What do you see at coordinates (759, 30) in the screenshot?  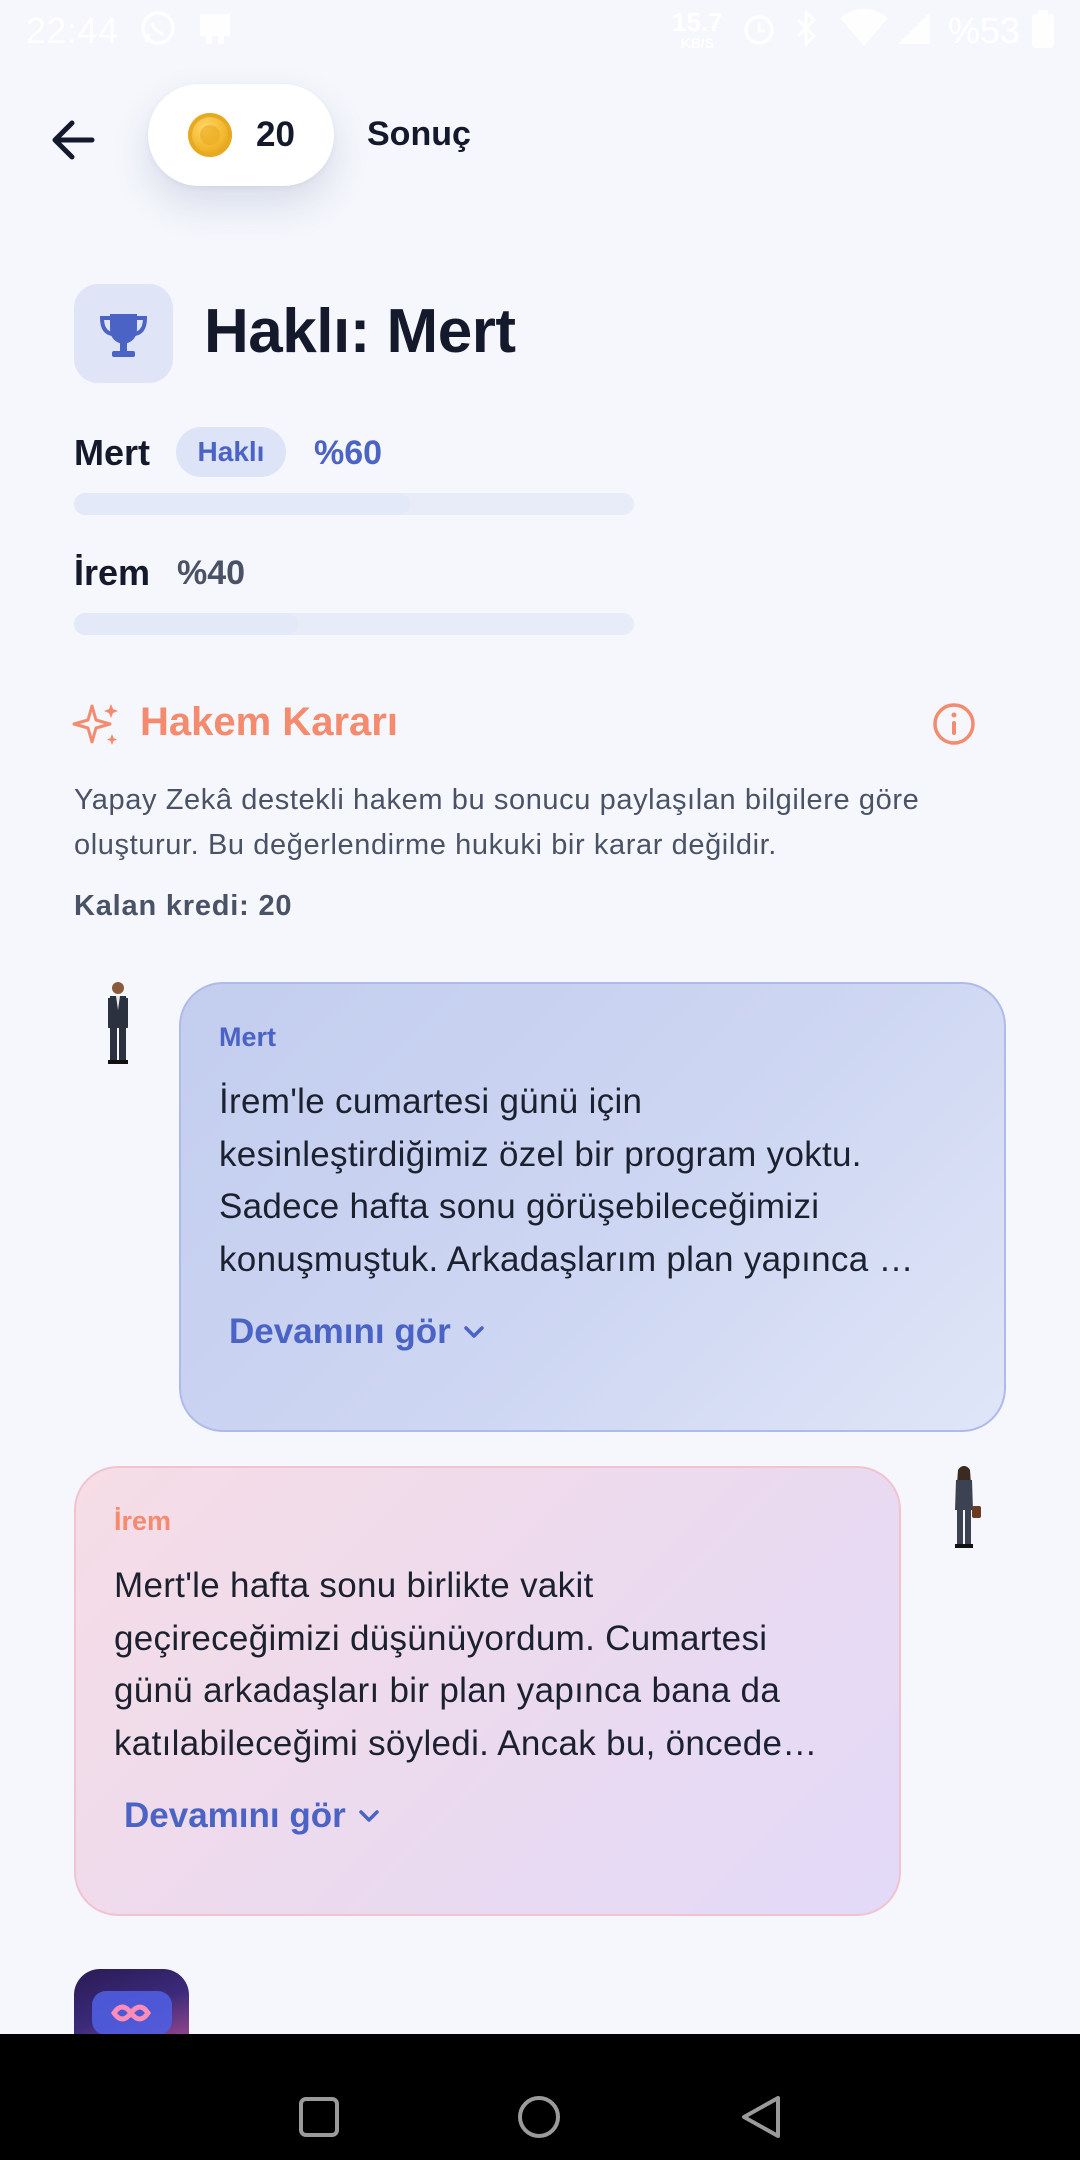 I see `alarm-icon` at bounding box center [759, 30].